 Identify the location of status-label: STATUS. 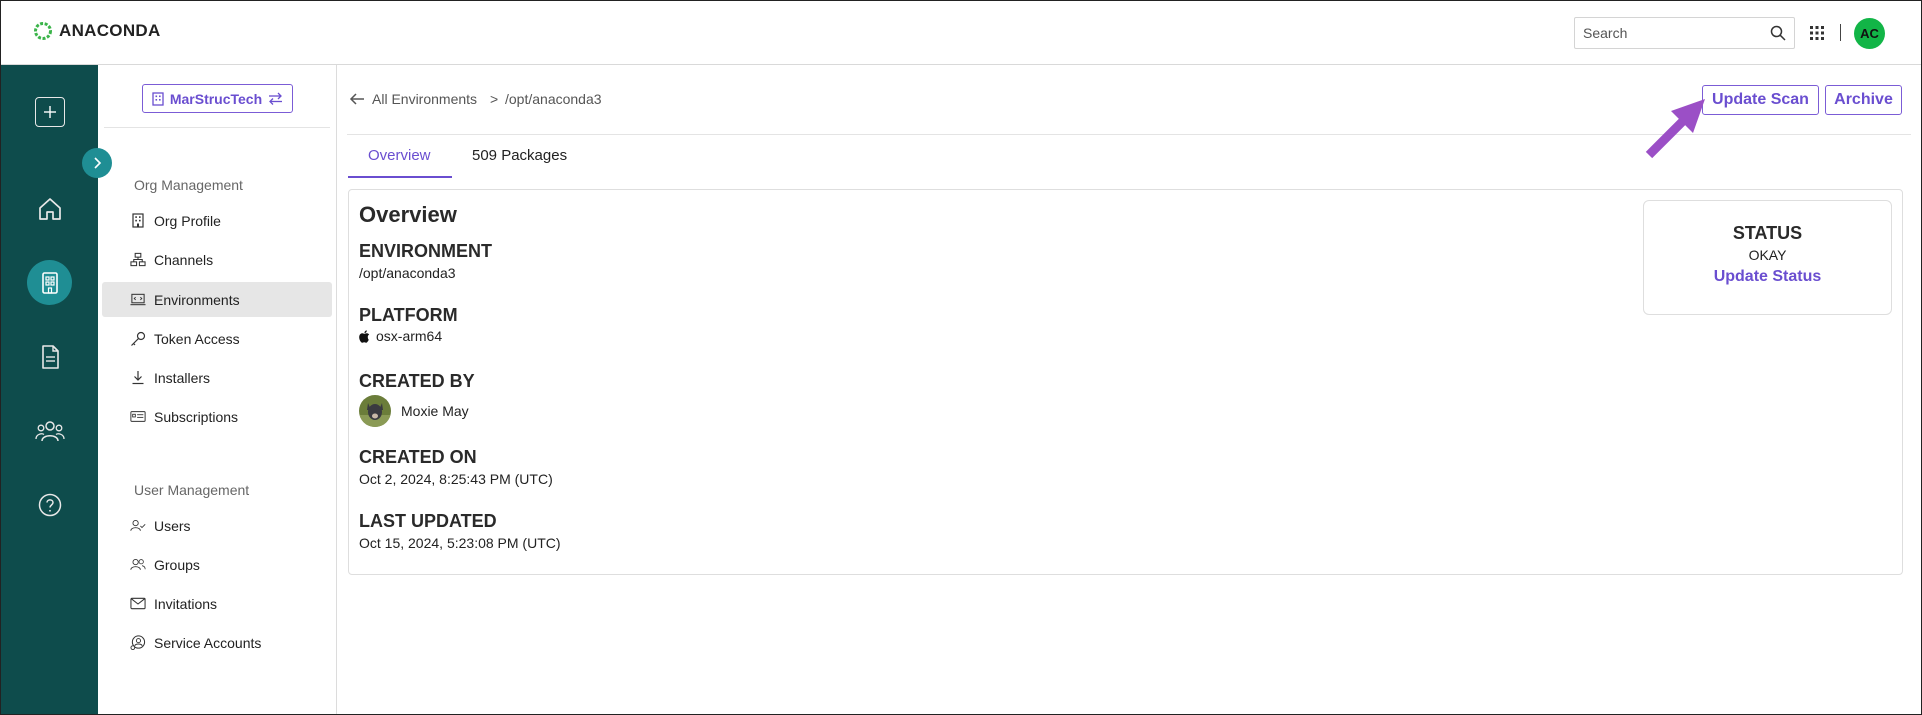
(1767, 233).